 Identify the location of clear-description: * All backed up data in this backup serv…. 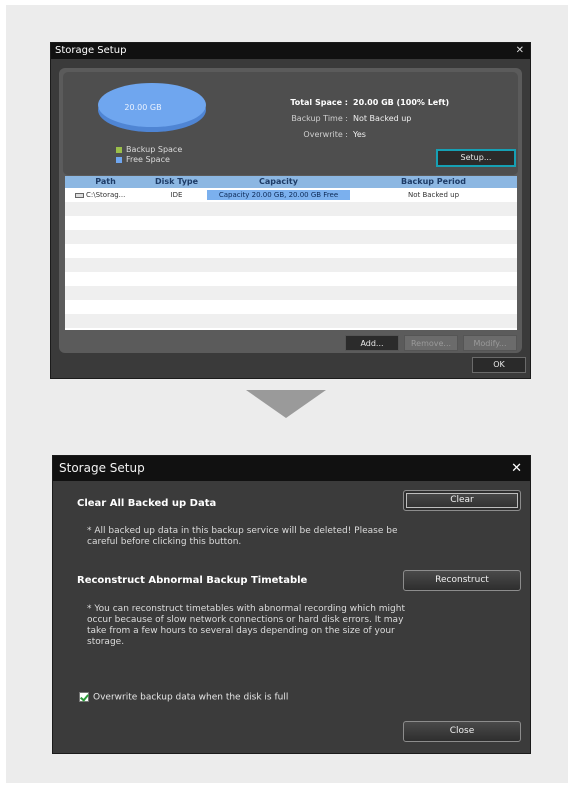
(242, 536).